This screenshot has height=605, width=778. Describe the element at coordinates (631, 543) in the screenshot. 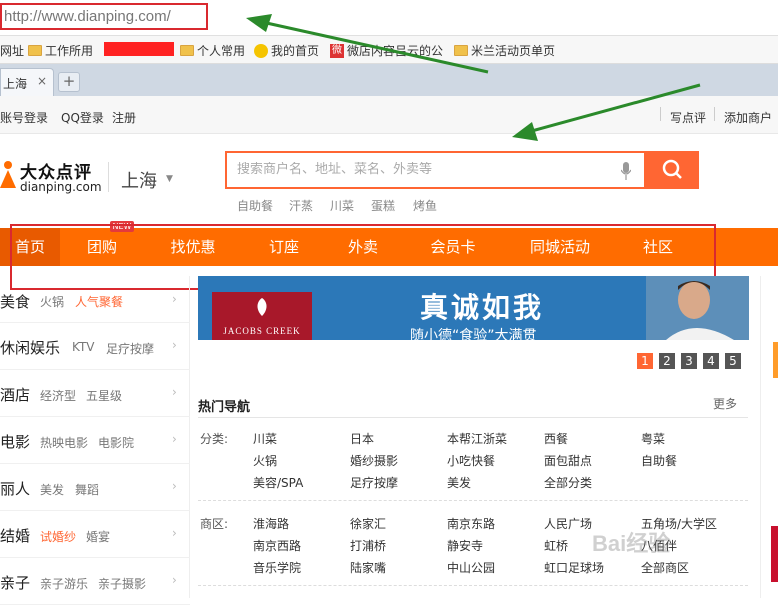

I see `watermark: Bai经验` at that location.